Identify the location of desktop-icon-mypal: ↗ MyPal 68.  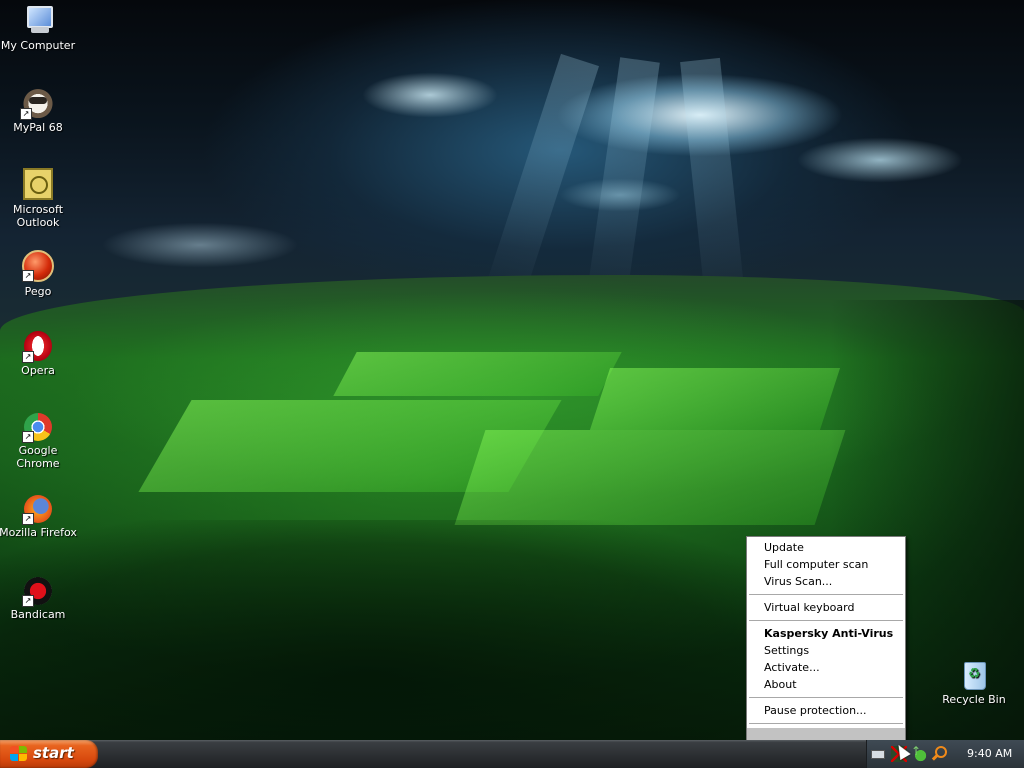
(39, 110).